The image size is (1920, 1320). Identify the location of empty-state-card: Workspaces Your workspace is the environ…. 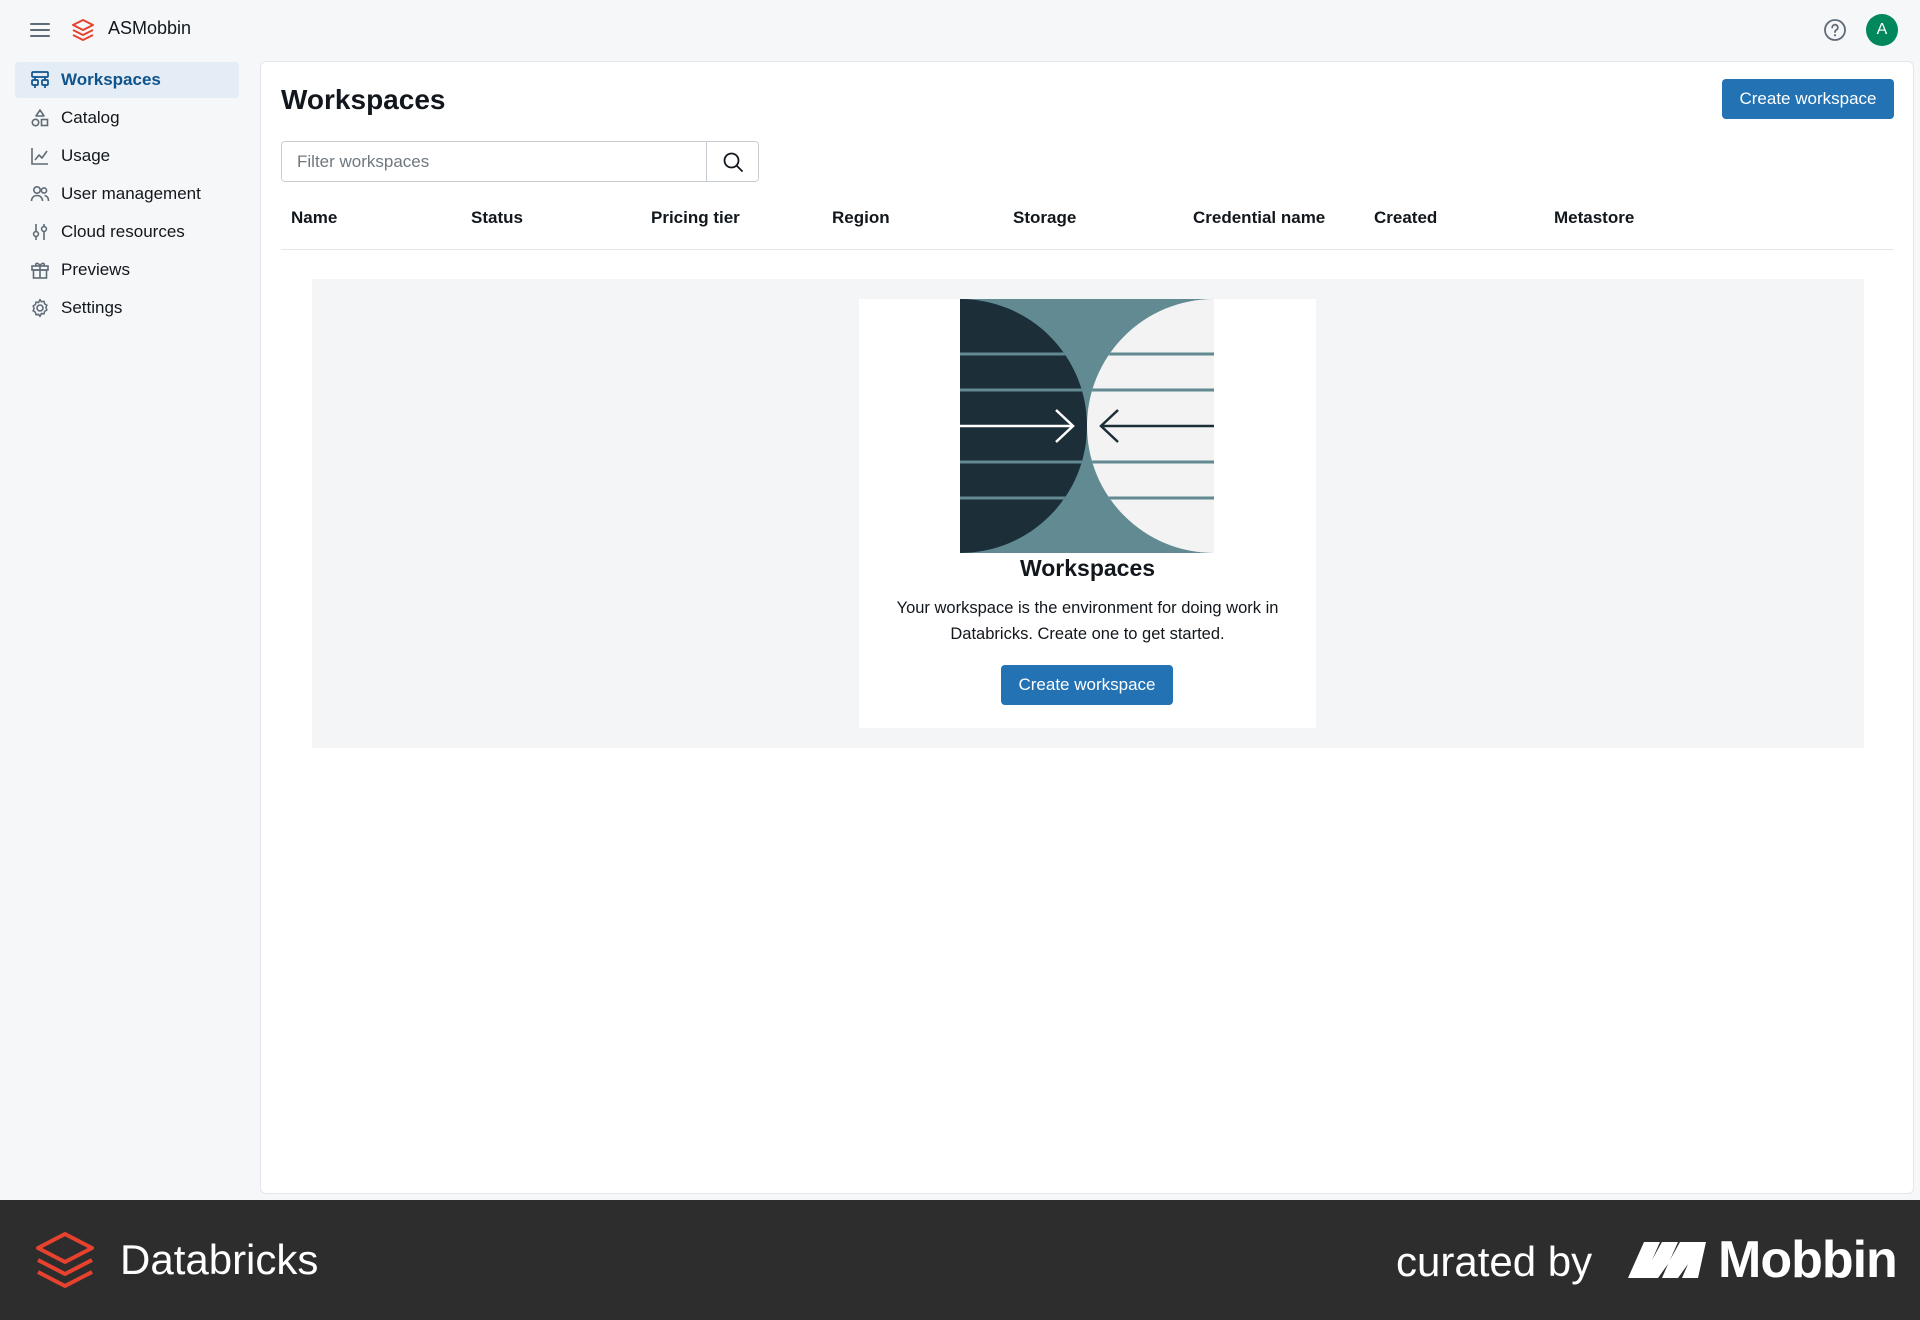
(1087, 513).